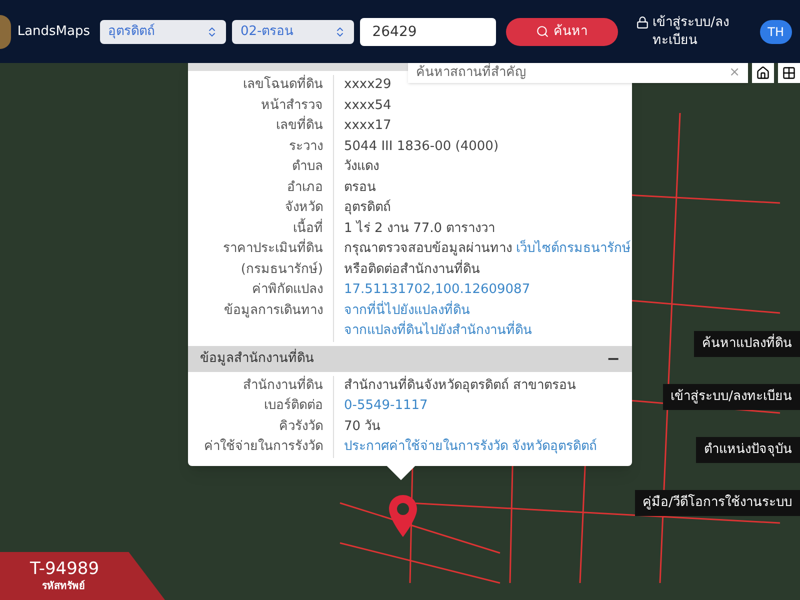 The image size is (800, 600). Describe the element at coordinates (731, 397) in the screenshot. I see `map-menu-button: เข้าสู่ระบบ/ลงทะเบียน` at that location.